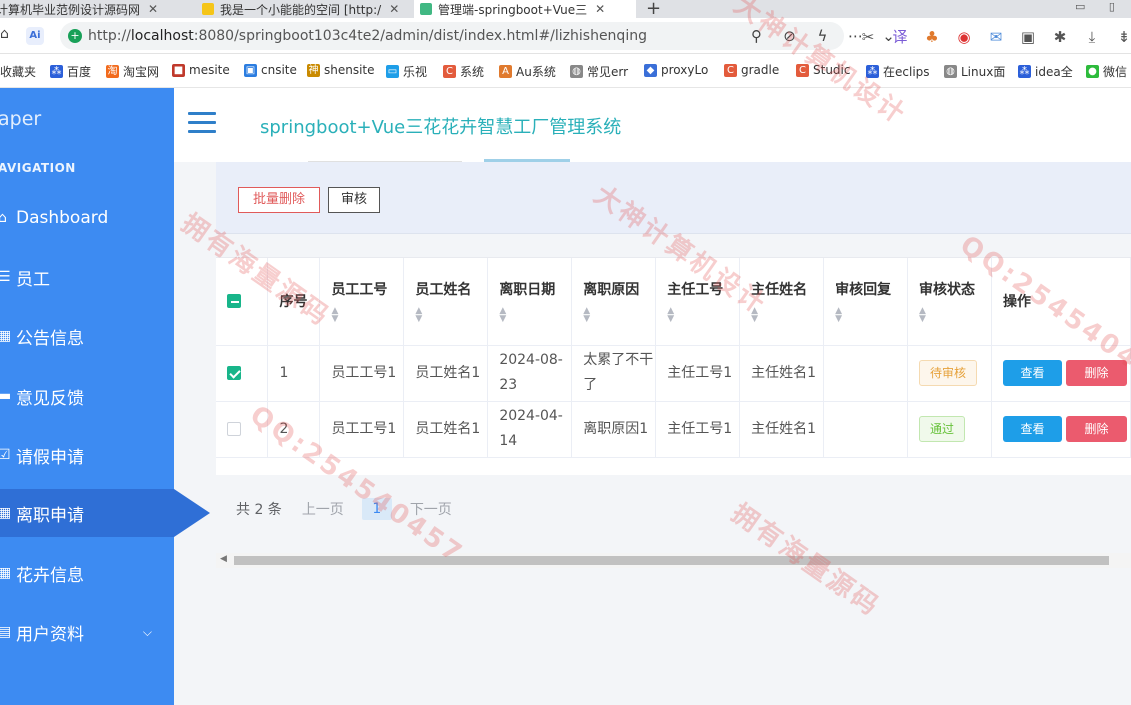 This screenshot has width=1131, height=705. What do you see at coordinates (1119, 37) in the screenshot?
I see `menu-icon: ⇟` at bounding box center [1119, 37].